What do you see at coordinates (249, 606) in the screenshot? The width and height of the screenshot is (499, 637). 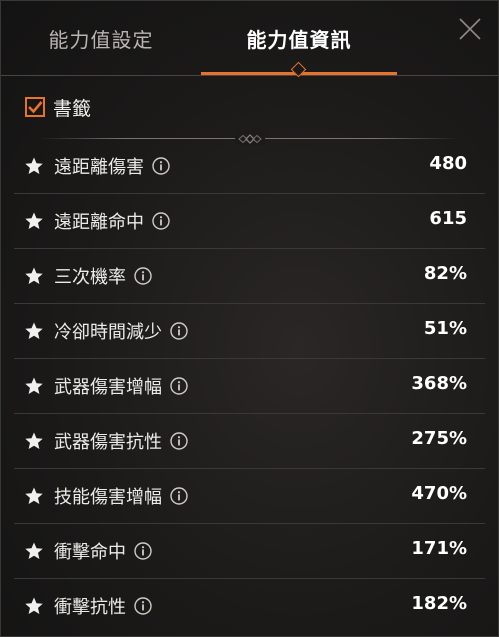 I see `stat-row: 衝擊抗性 182%` at bounding box center [249, 606].